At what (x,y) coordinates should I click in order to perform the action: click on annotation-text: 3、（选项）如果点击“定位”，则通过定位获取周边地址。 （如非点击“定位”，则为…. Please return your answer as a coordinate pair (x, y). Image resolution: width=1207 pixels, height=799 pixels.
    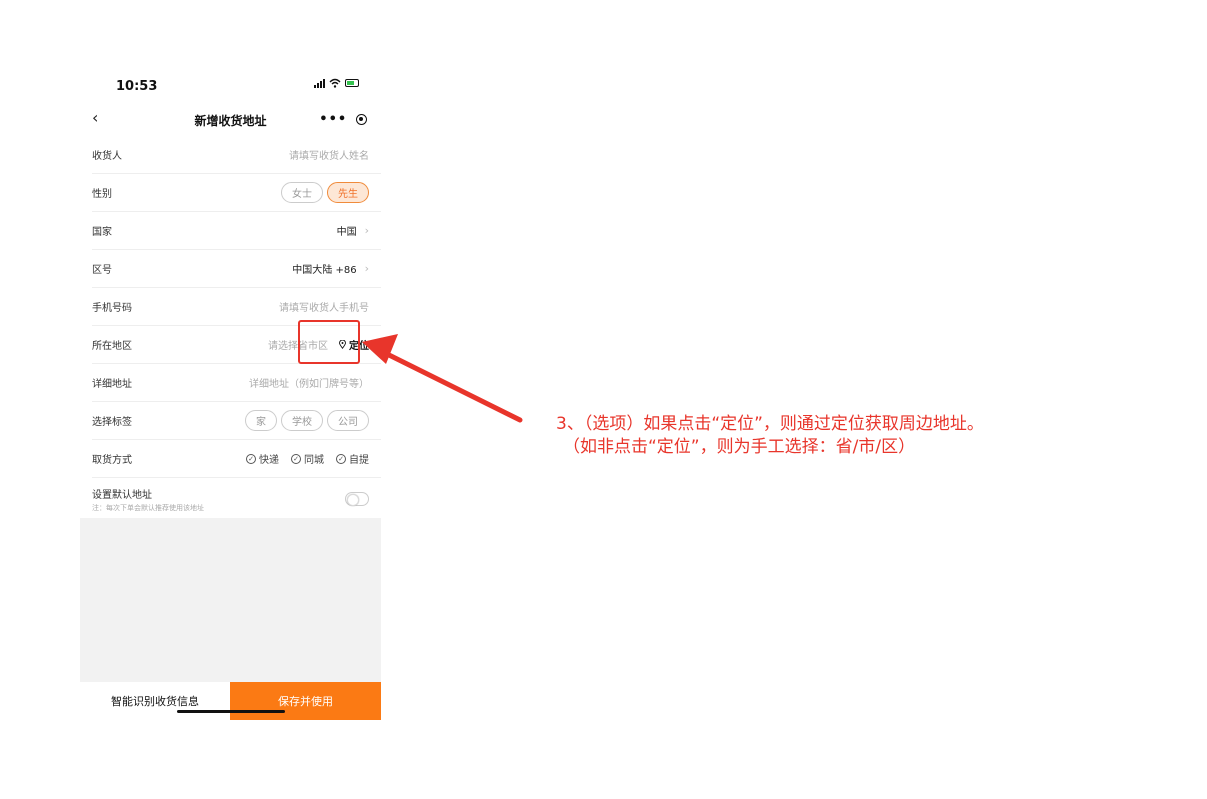
    Looking at the image, I should click on (770, 436).